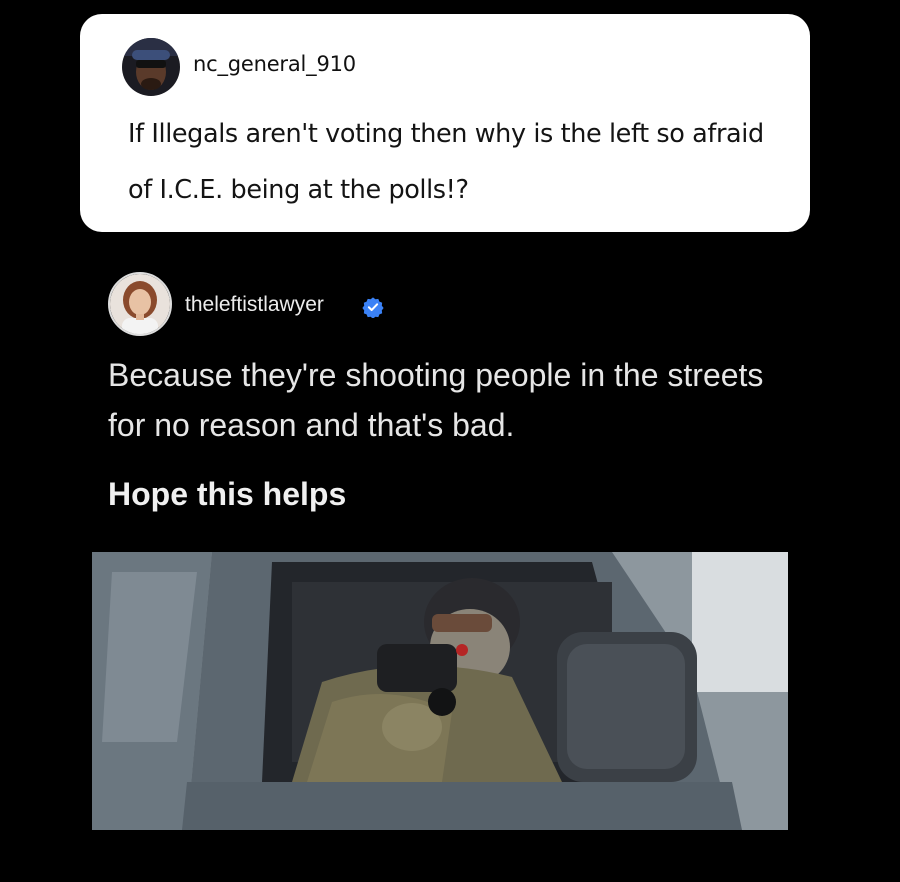  What do you see at coordinates (227, 494) in the screenshot?
I see `reply-closing: Hope this helps` at bounding box center [227, 494].